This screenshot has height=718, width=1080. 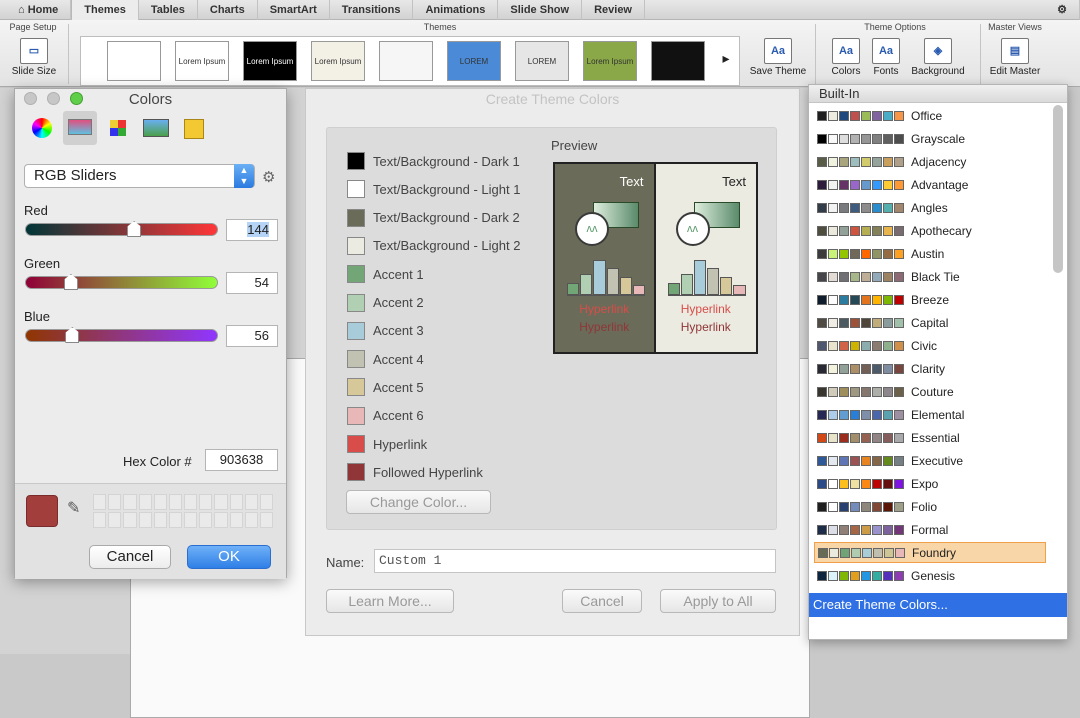 What do you see at coordinates (121, 282) in the screenshot?
I see `green-slider` at bounding box center [121, 282].